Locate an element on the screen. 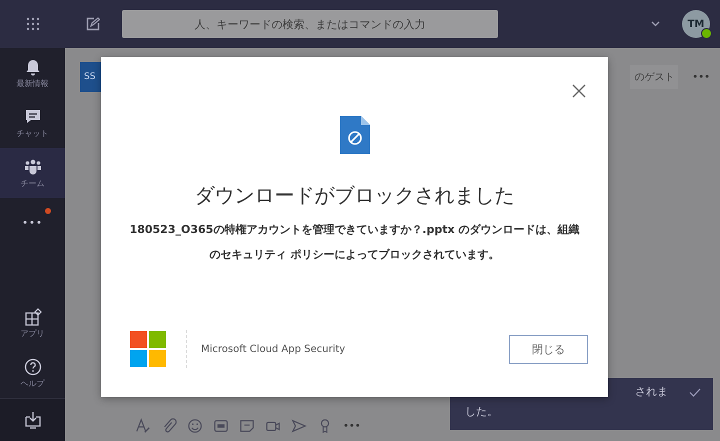 This screenshot has width=720, height=441. close-icon is located at coordinates (579, 91).